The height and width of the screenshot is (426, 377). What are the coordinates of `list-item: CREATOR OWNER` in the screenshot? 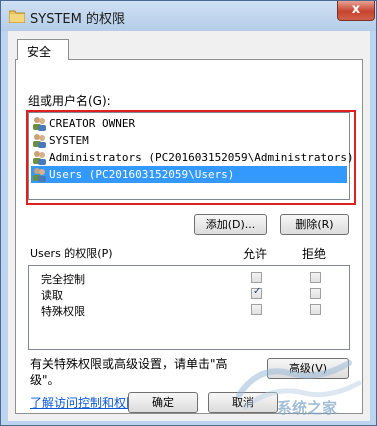 It's located at (189, 123).